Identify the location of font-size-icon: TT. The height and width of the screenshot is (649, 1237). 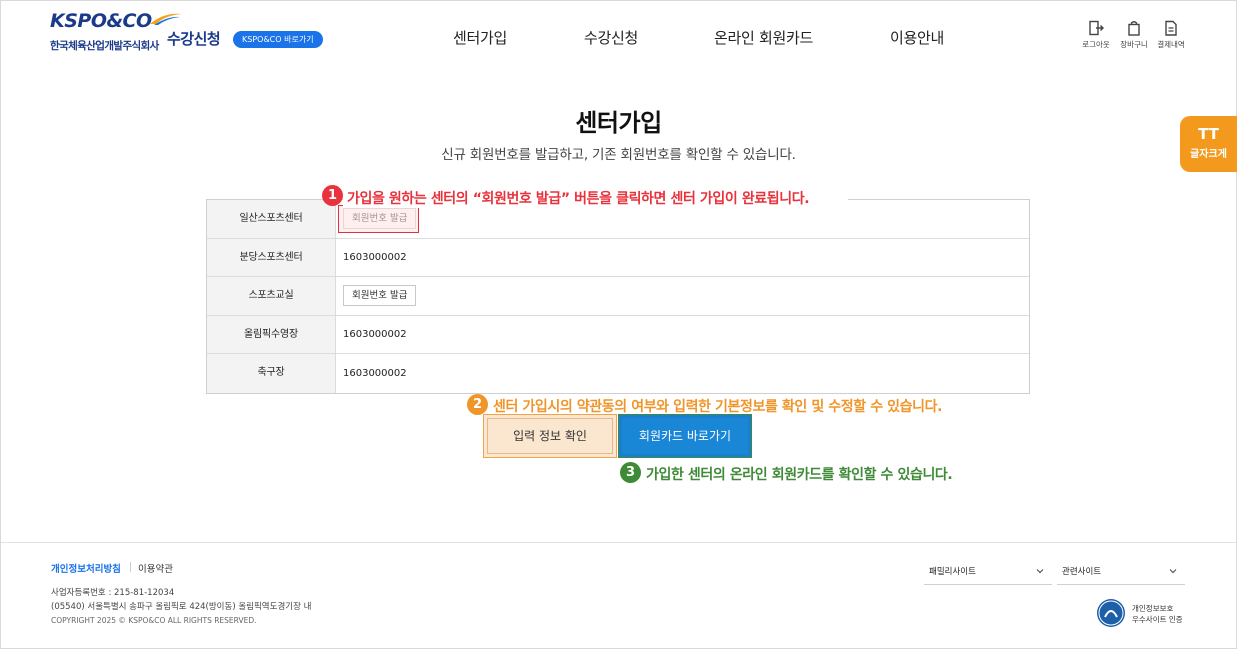
(1208, 134).